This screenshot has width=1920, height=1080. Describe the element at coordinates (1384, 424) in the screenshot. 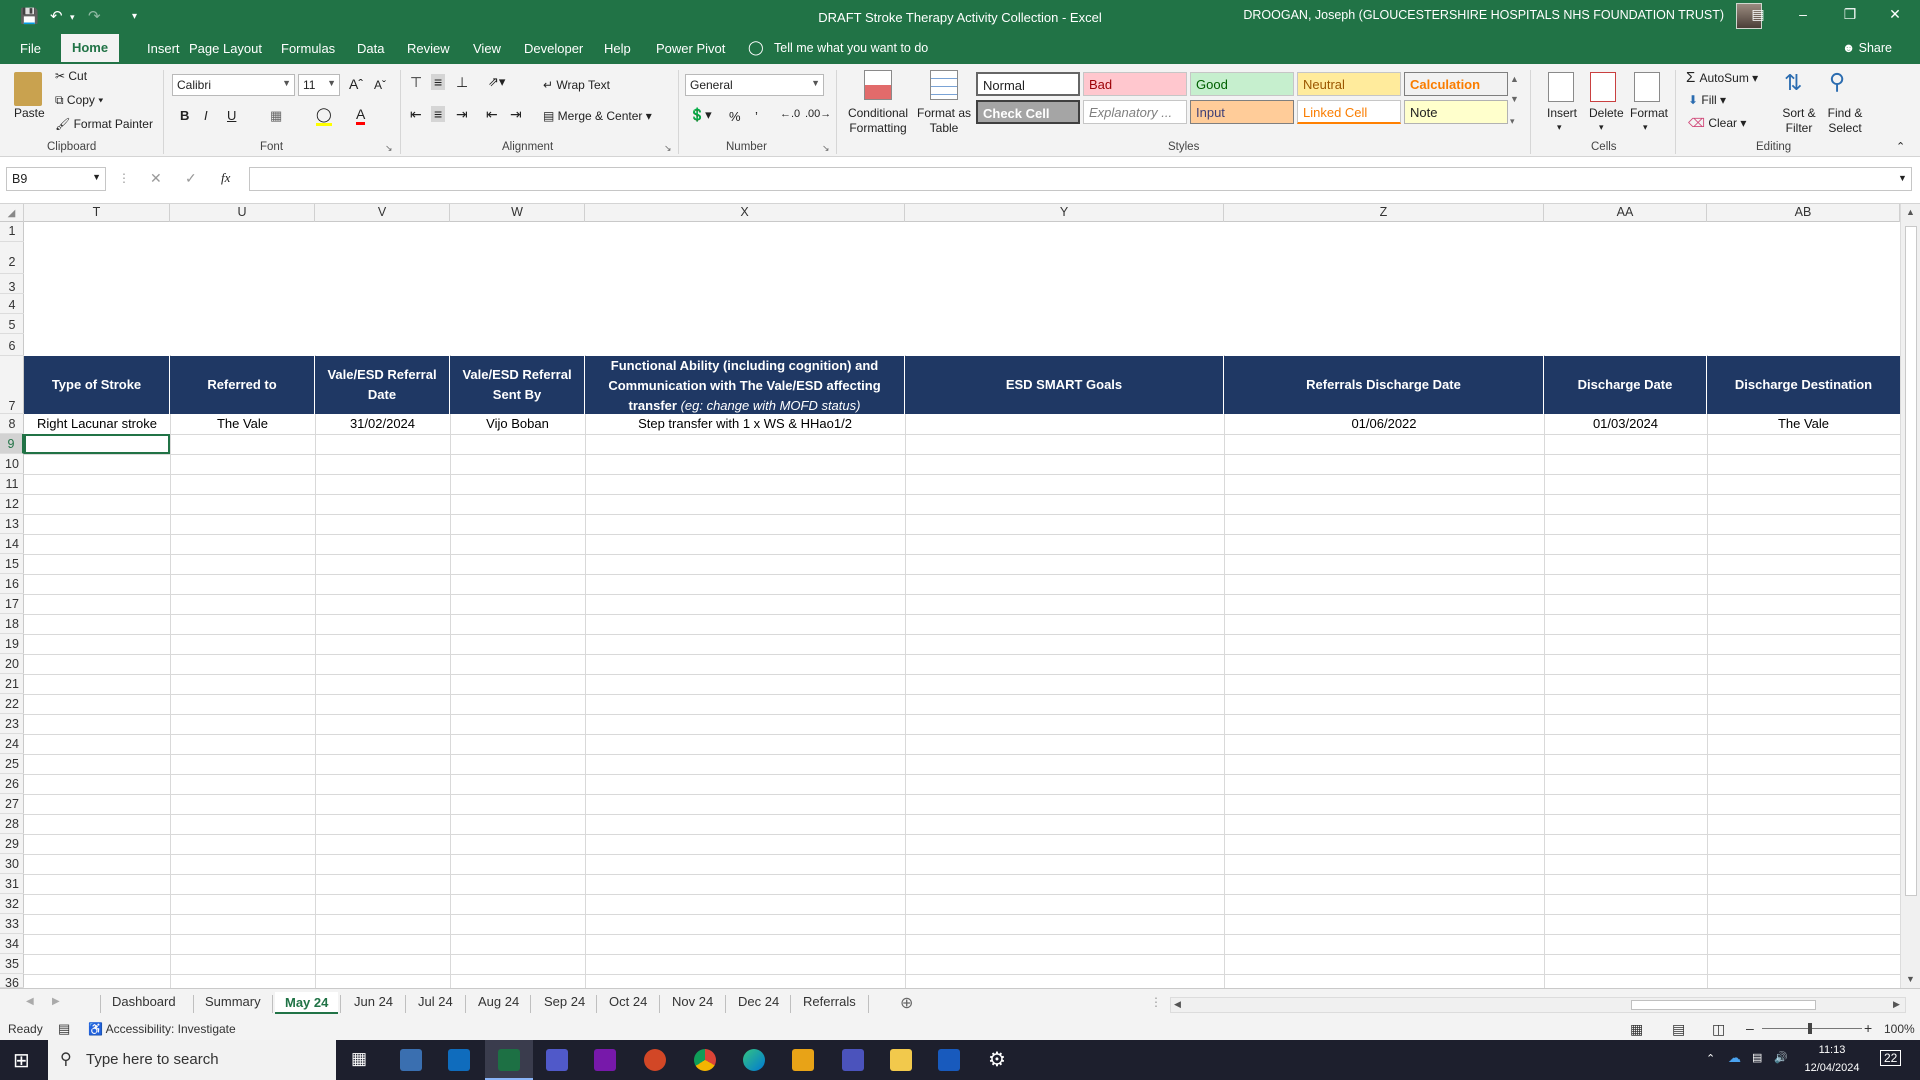

I see `cell-referrals-discharge-date: 01/06/2022` at that location.